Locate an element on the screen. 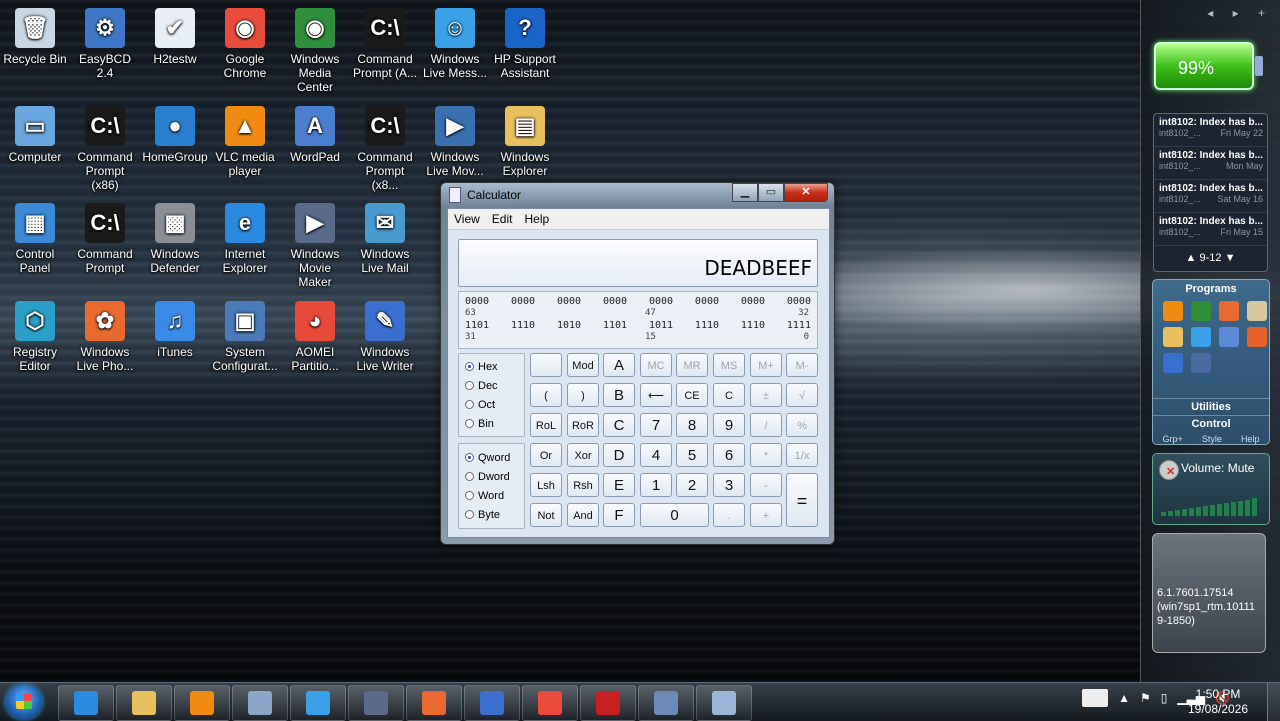  key-k6: 6 is located at coordinates (729, 455).